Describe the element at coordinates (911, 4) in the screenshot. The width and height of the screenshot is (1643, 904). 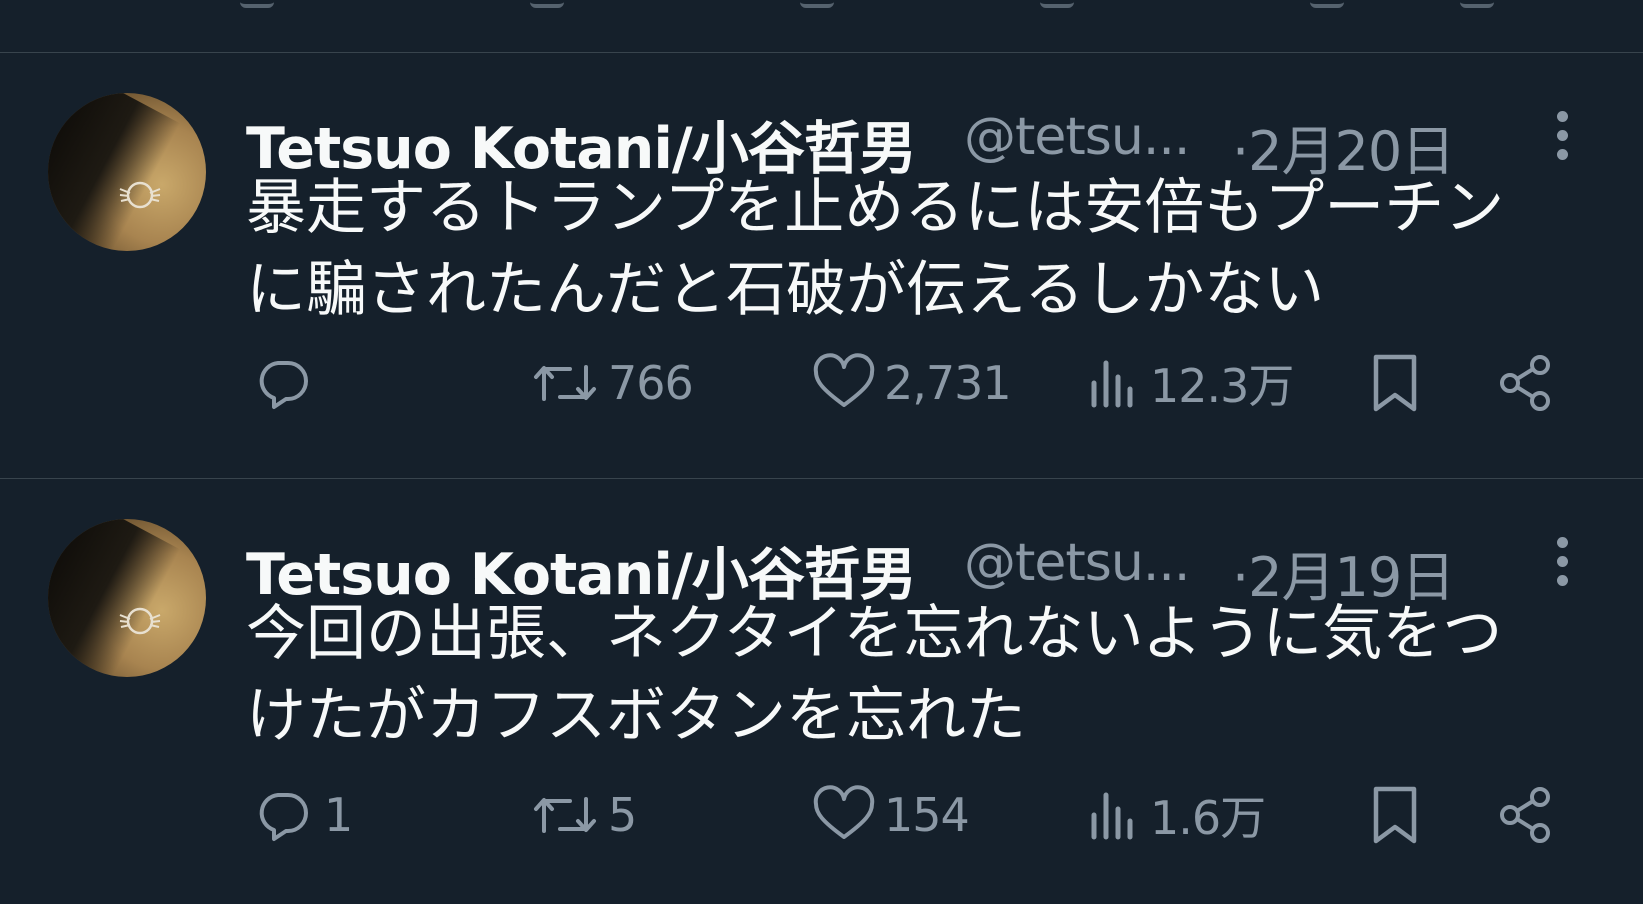
I see `previous-tweet-icons` at that location.